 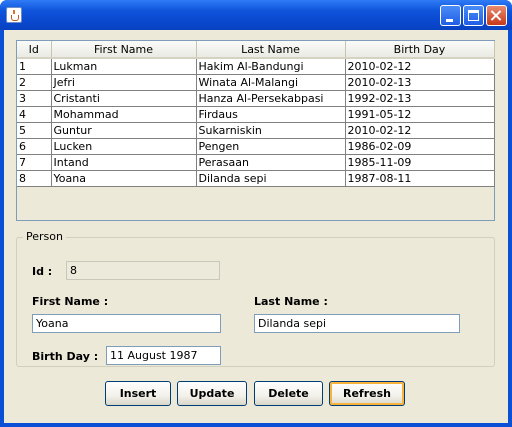 What do you see at coordinates (124, 162) in the screenshot?
I see `cell-first-name: Intand` at bounding box center [124, 162].